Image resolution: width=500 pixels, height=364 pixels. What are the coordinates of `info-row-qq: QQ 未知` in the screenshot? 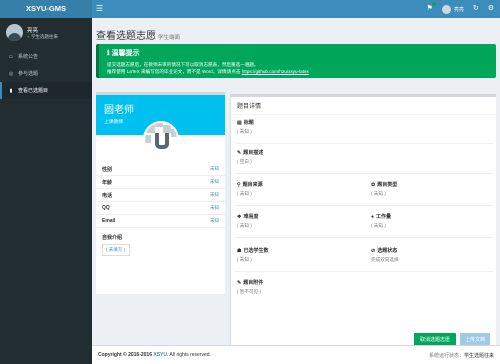 It's located at (160, 208).